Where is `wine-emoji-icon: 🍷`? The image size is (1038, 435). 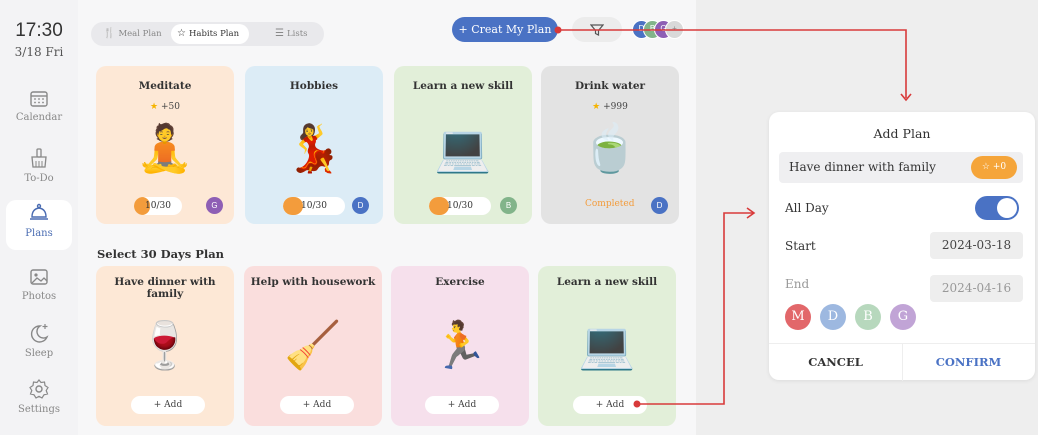 wine-emoji-icon: 🍷 is located at coordinates (165, 345).